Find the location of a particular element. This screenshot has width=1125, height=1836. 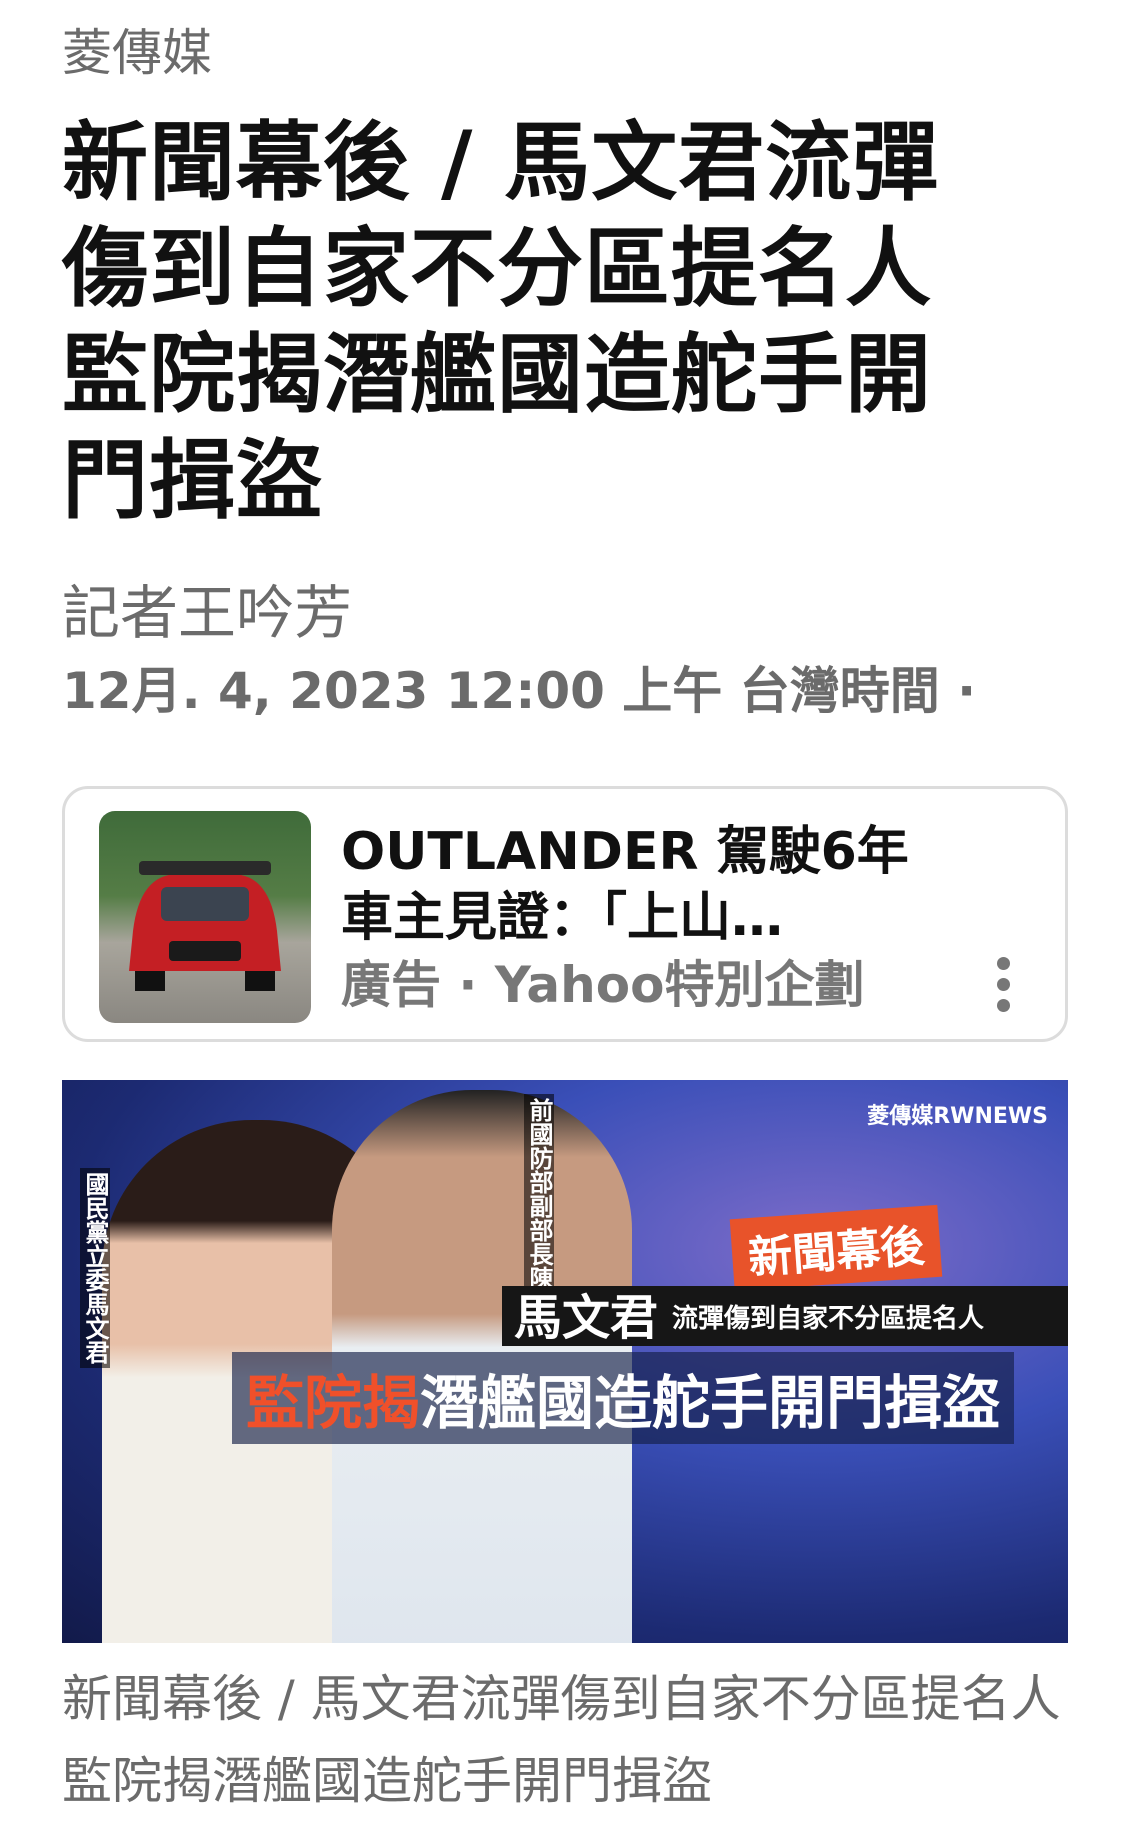

hero-logo: 菱傳媒RWNEWS is located at coordinates (957, 1116).